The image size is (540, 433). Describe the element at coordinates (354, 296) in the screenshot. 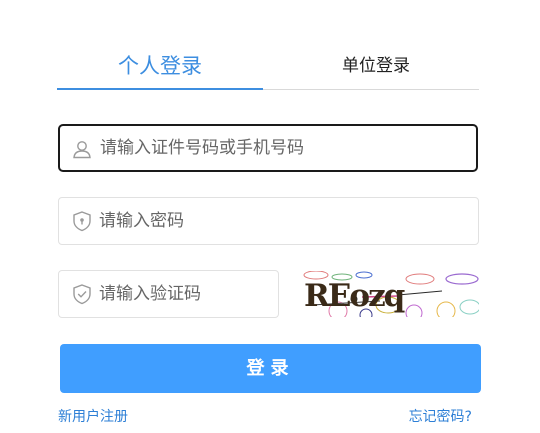

I see `captcha-text: REozq` at that location.